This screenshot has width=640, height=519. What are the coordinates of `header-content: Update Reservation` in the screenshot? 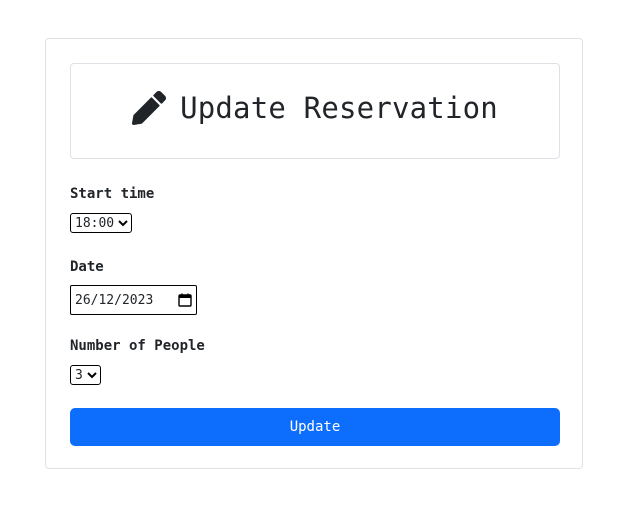 It's located at (315, 108).